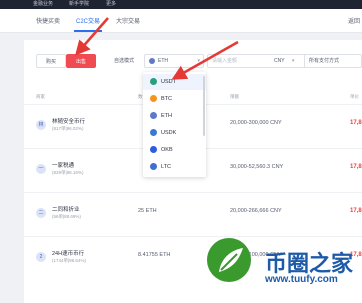  What do you see at coordinates (204, 106) in the screenshot?
I see `dropdown-scrollbar` at bounding box center [204, 106].